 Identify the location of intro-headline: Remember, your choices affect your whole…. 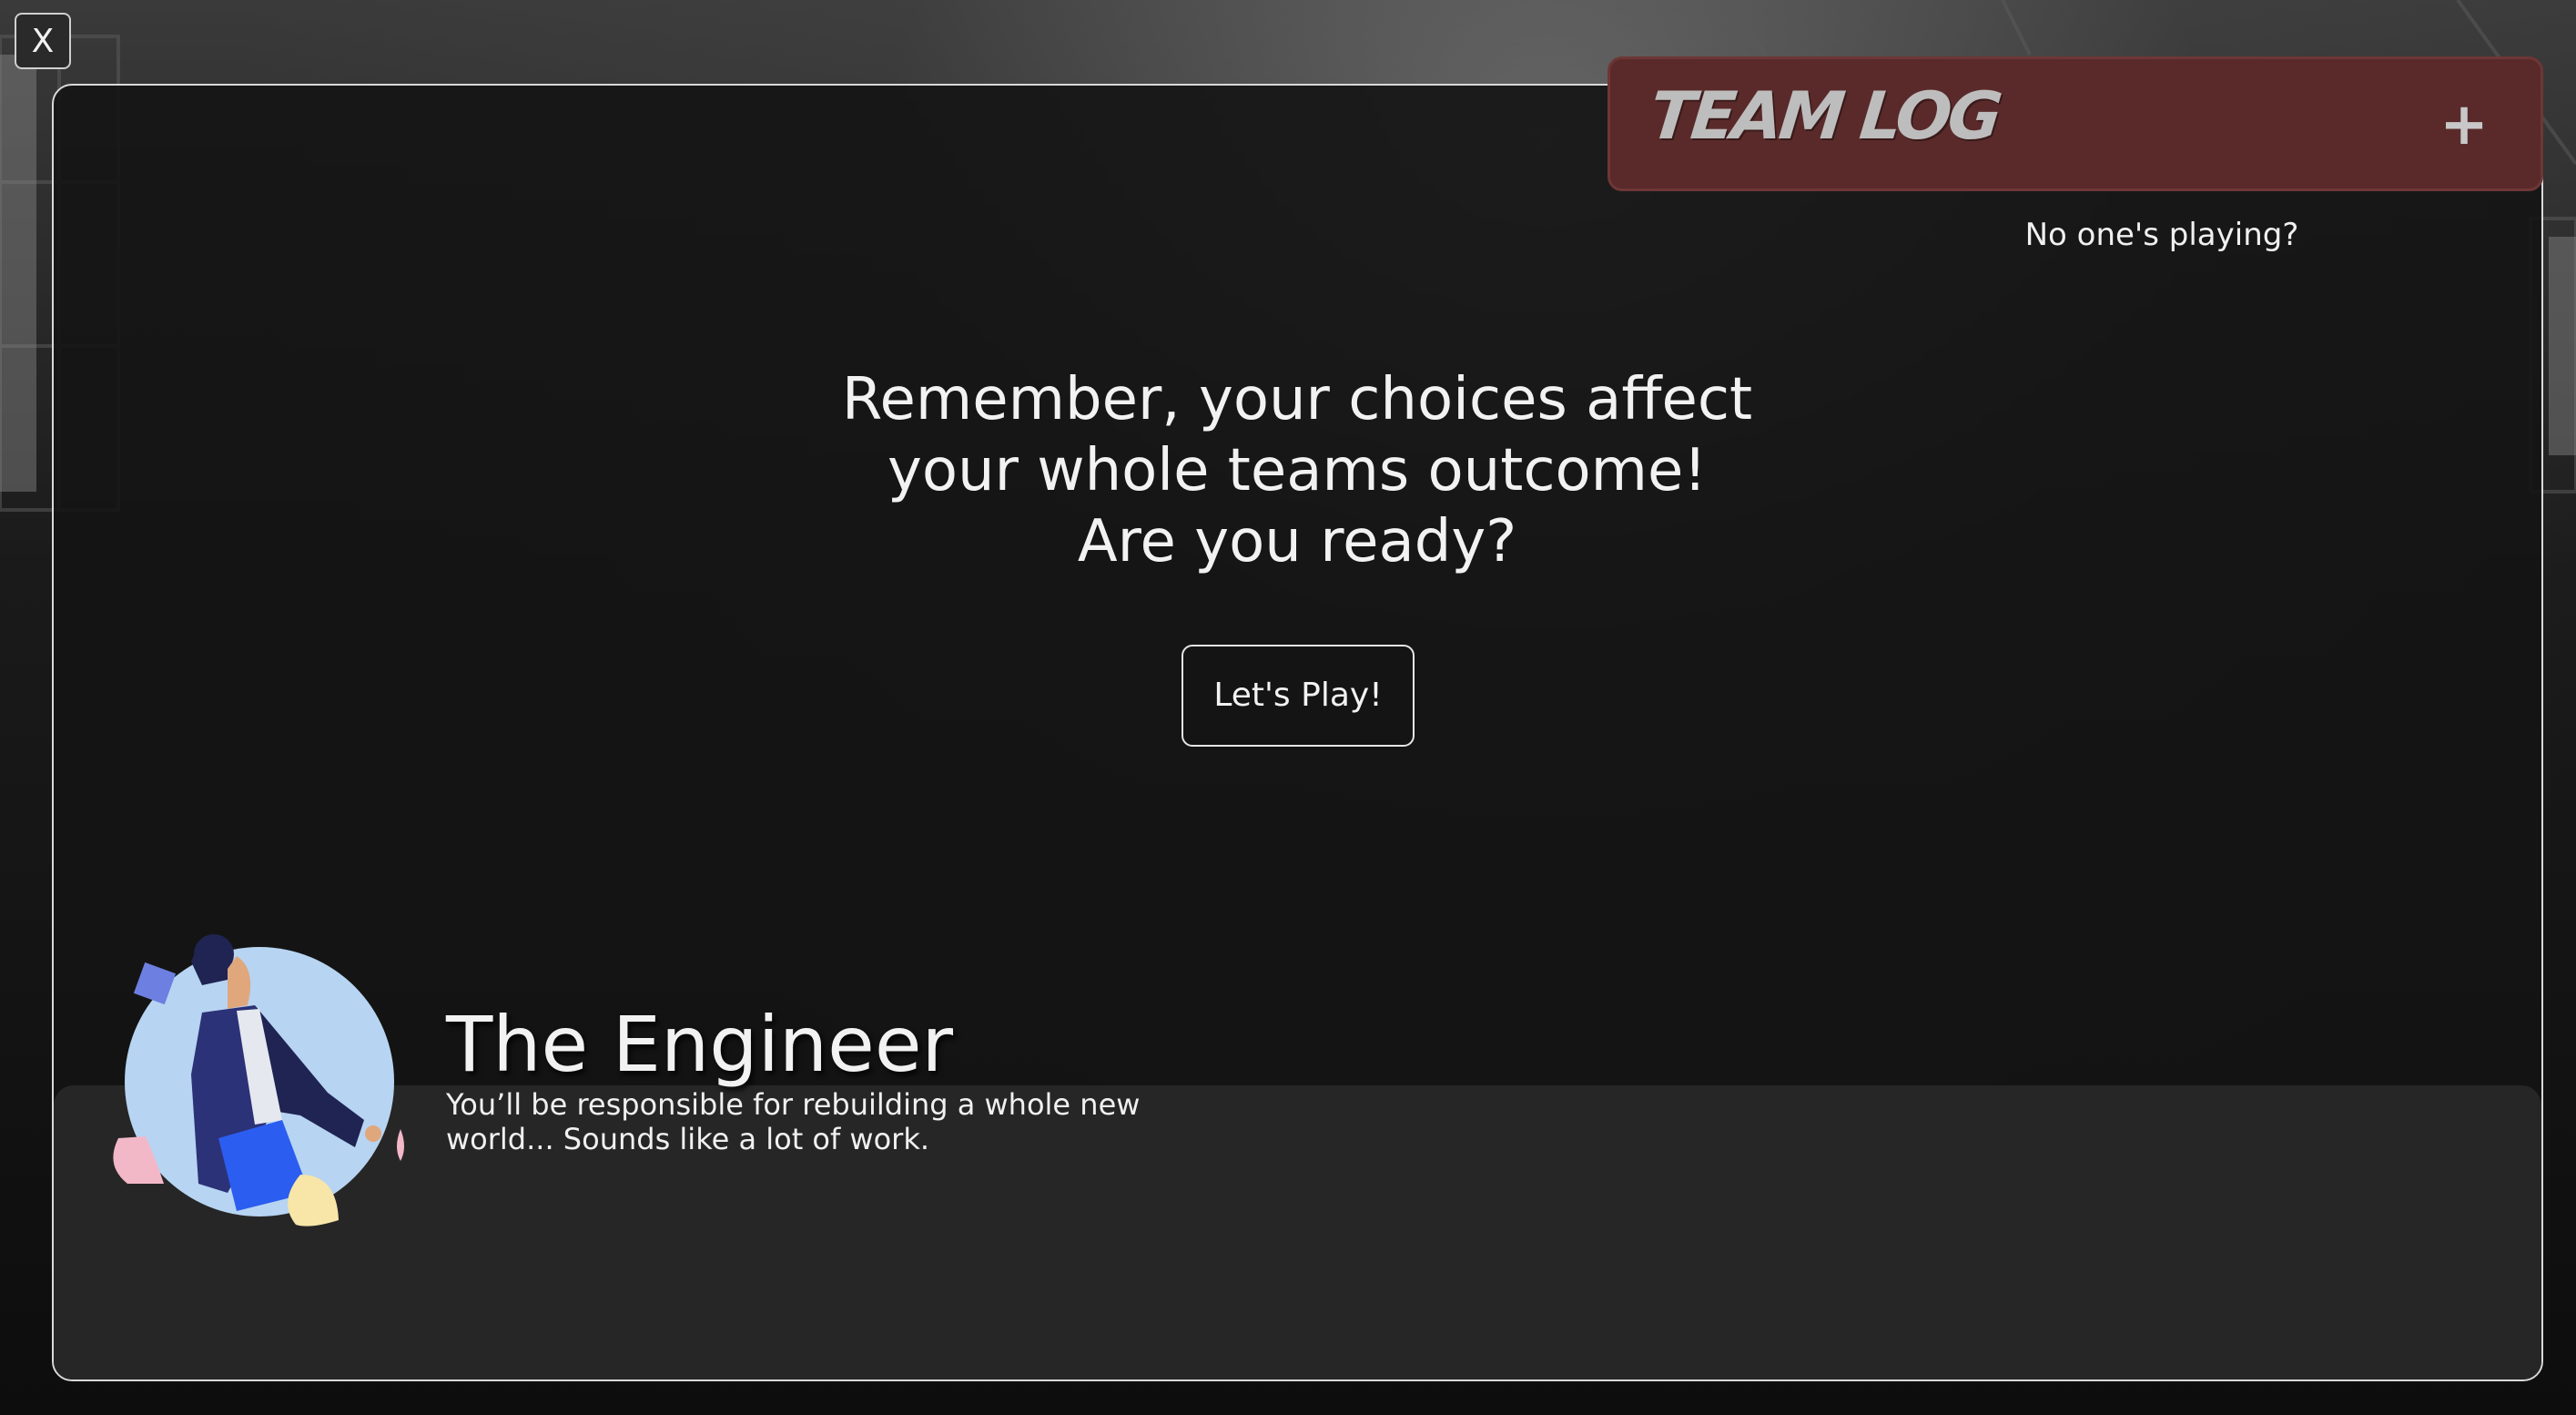
(1297, 470).